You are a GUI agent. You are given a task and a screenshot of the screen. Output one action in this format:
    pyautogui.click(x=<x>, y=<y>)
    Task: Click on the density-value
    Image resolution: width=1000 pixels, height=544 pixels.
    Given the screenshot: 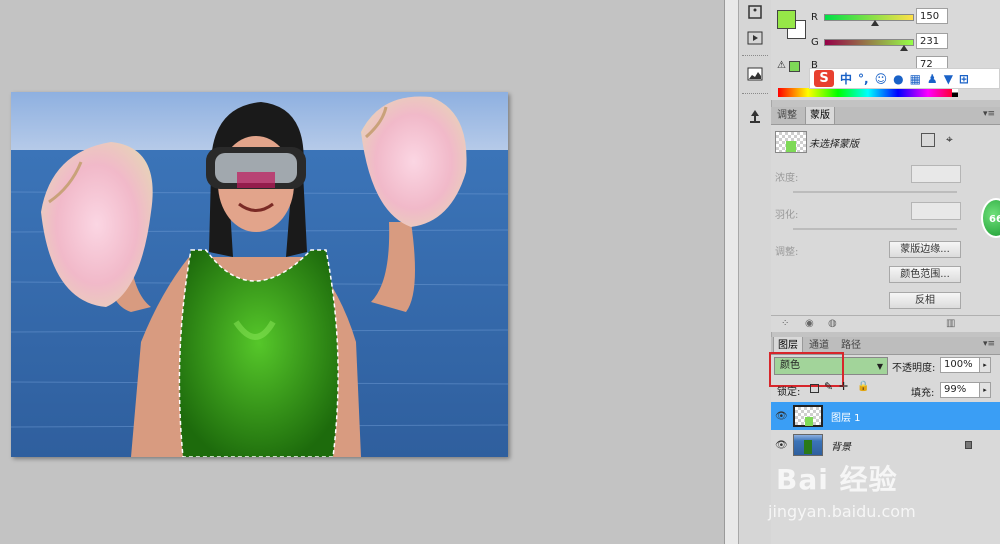 What is the action you would take?
    pyautogui.click(x=936, y=174)
    